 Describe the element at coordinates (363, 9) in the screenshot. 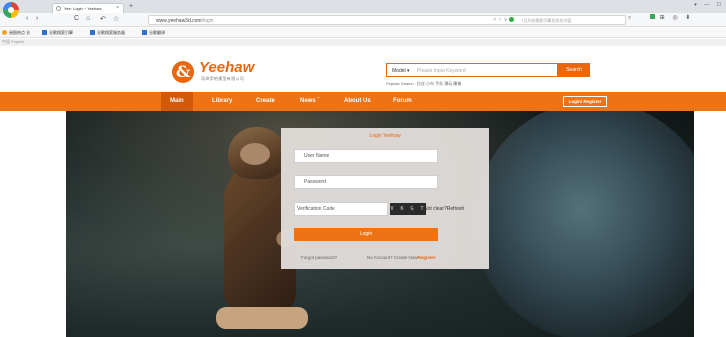

I see `tab-strip: Yee: Login ~ Yeehaw × + ▾ — ☐` at that location.